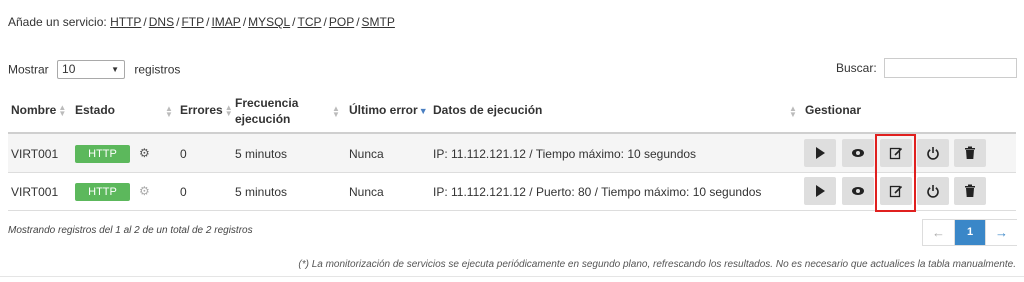 Image resolution: width=1024 pixels, height=282 pixels. Describe the element at coordinates (512, 276) in the screenshot. I see `bottom-divider` at that location.